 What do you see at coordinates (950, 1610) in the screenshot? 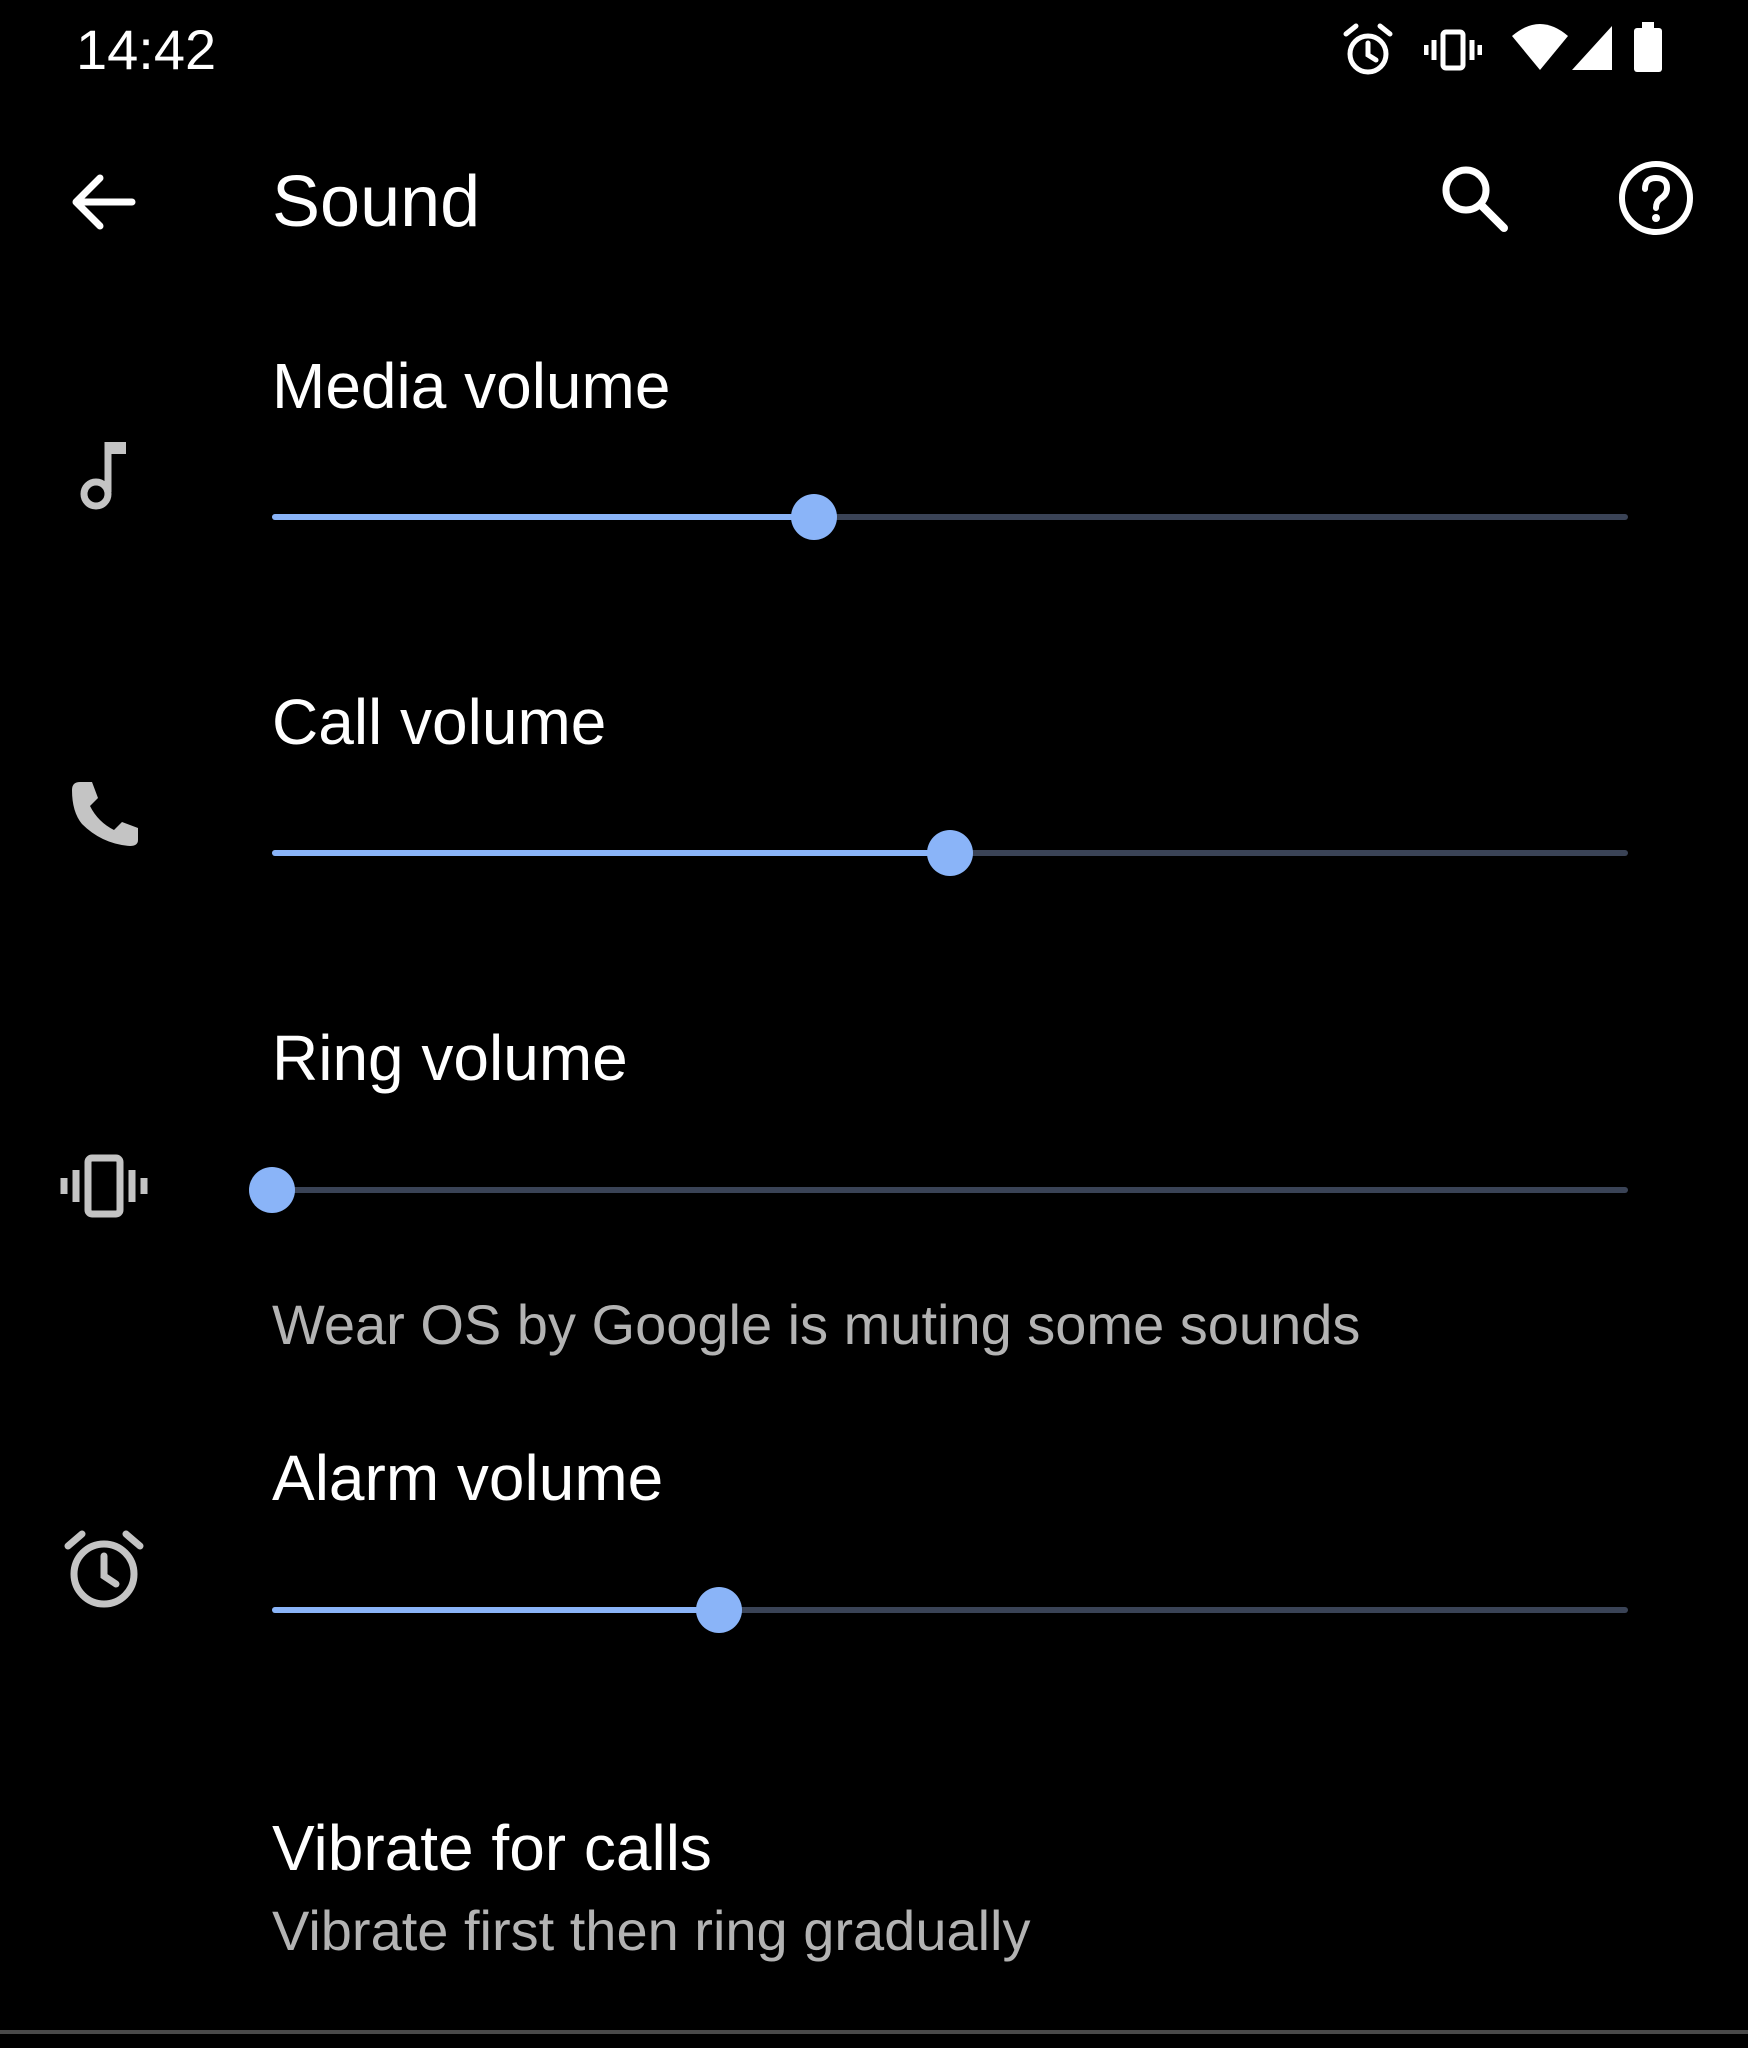
I see `alarm-volume-slider` at bounding box center [950, 1610].